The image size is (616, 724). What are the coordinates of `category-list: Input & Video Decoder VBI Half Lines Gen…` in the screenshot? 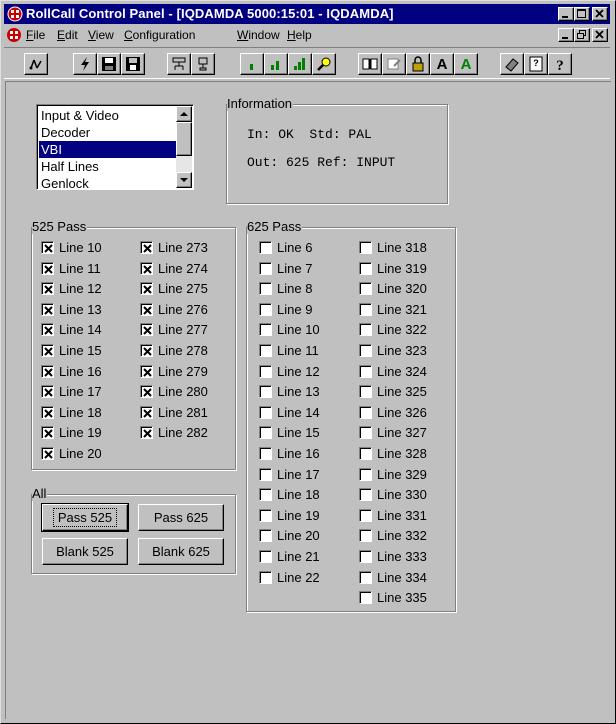 It's located at (115, 147).